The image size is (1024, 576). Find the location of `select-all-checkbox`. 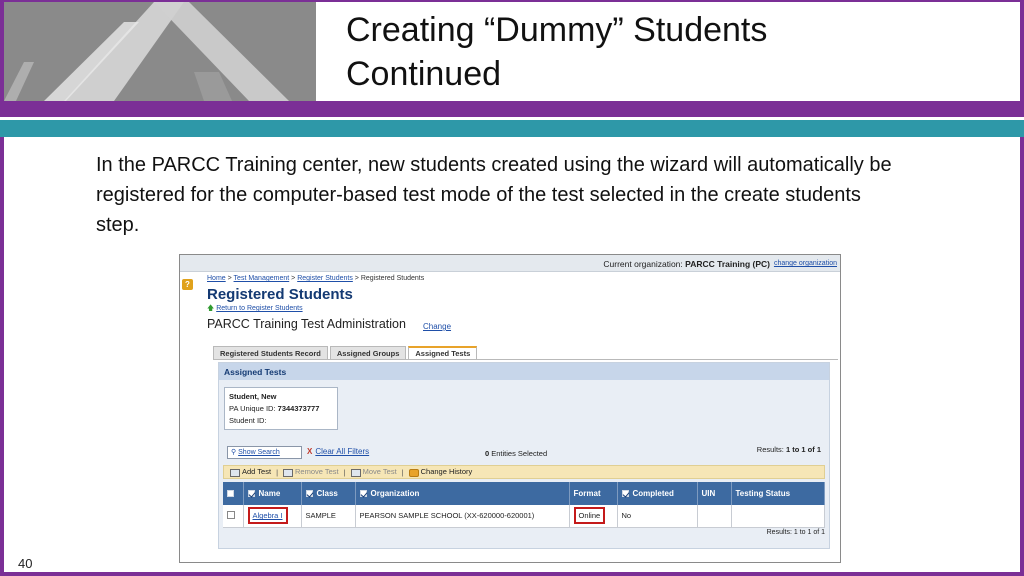

select-all-checkbox is located at coordinates (230, 494).